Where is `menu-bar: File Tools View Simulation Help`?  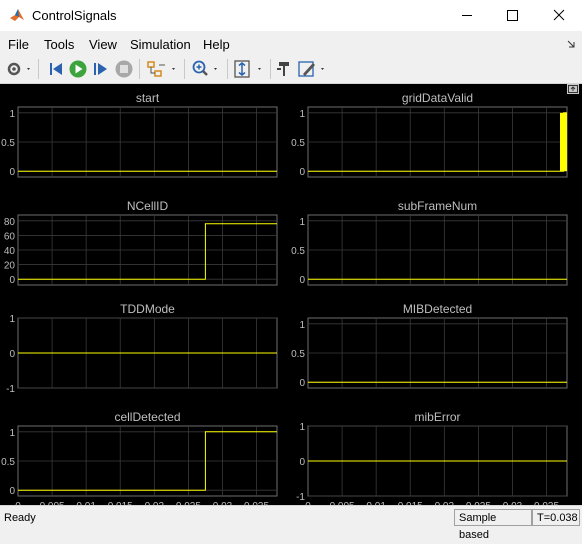 menu-bar: File Tools View Simulation Help is located at coordinates (291, 43).